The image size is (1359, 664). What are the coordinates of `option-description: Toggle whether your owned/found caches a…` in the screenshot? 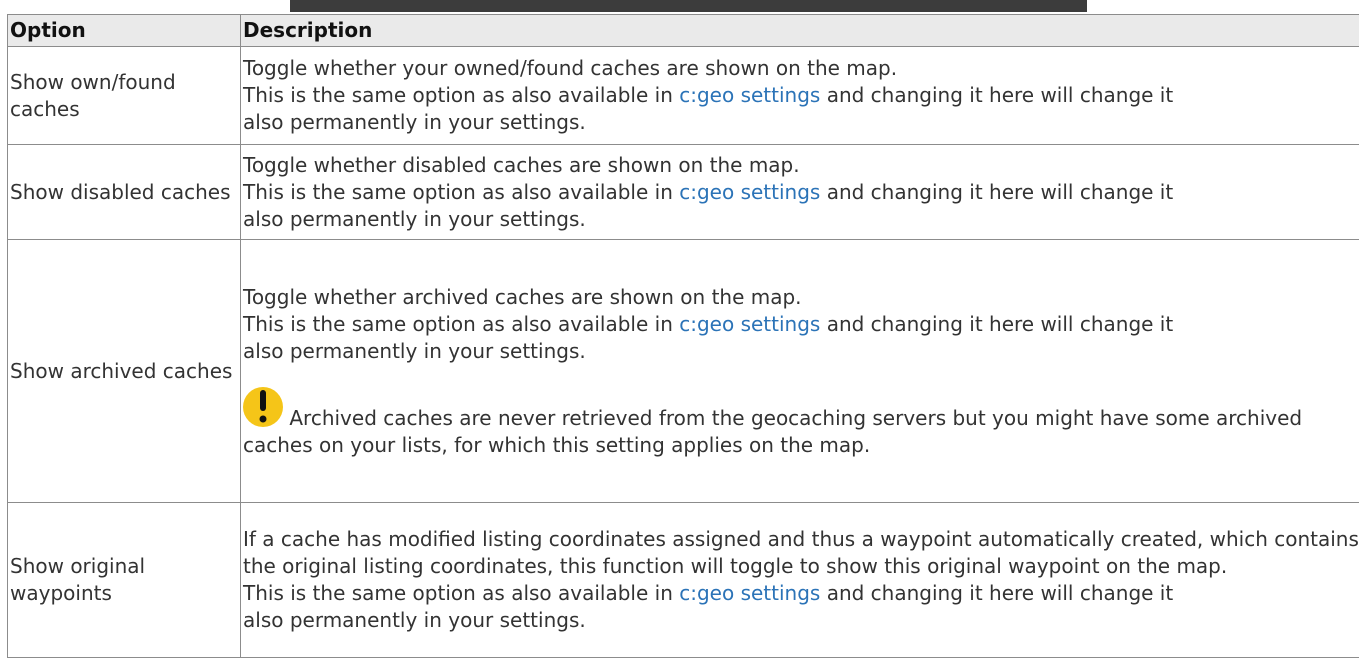 It's located at (799, 95).